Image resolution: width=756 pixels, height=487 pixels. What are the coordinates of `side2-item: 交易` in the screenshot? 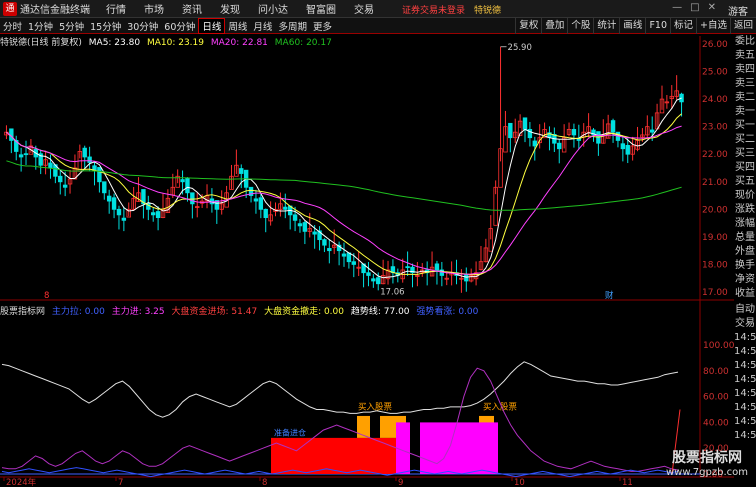 It's located at (745, 323).